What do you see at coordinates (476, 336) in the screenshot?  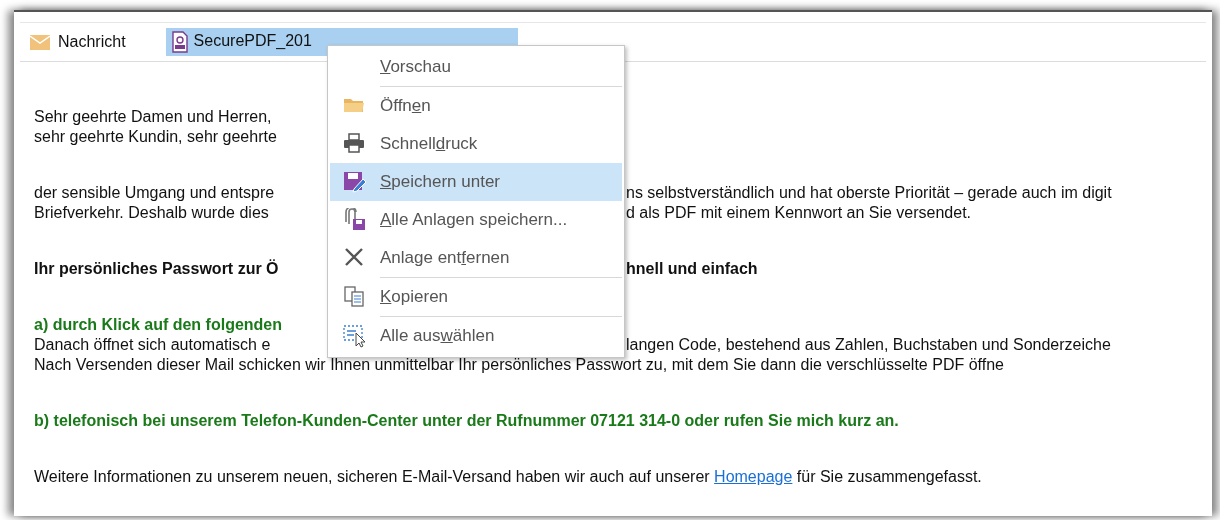 I see `menu-item: Alle auswählen` at bounding box center [476, 336].